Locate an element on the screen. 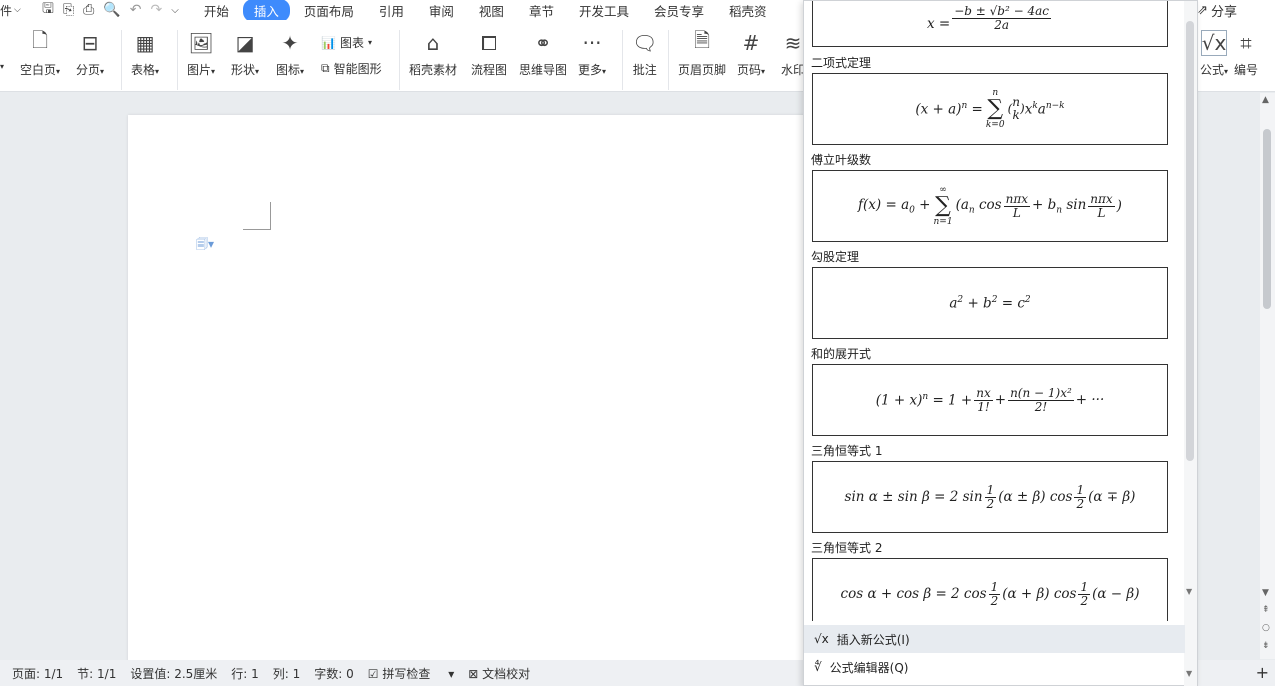  chevron-down-icon: ⌵ is located at coordinates (17, 10).